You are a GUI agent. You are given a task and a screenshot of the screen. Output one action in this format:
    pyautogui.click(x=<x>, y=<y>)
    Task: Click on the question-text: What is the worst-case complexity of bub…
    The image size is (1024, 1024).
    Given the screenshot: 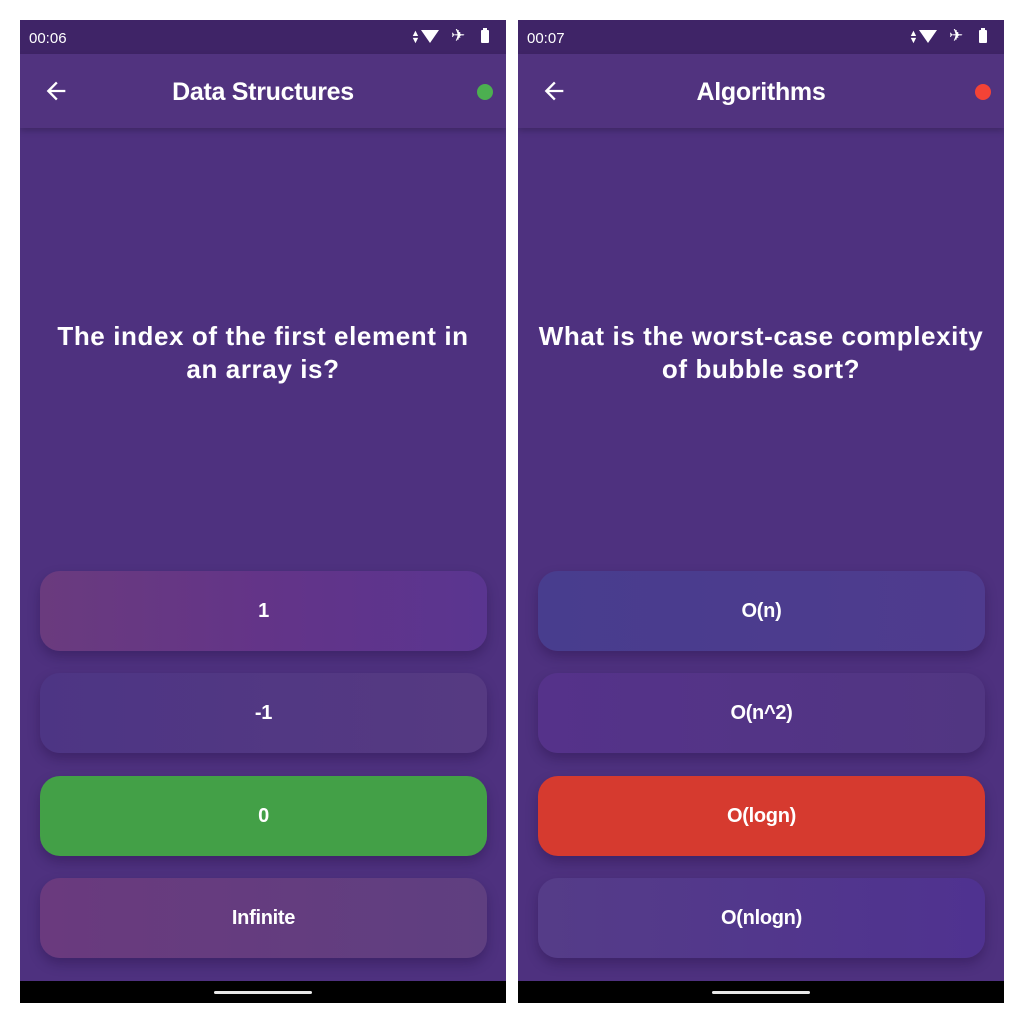 What is the action you would take?
    pyautogui.click(x=761, y=352)
    